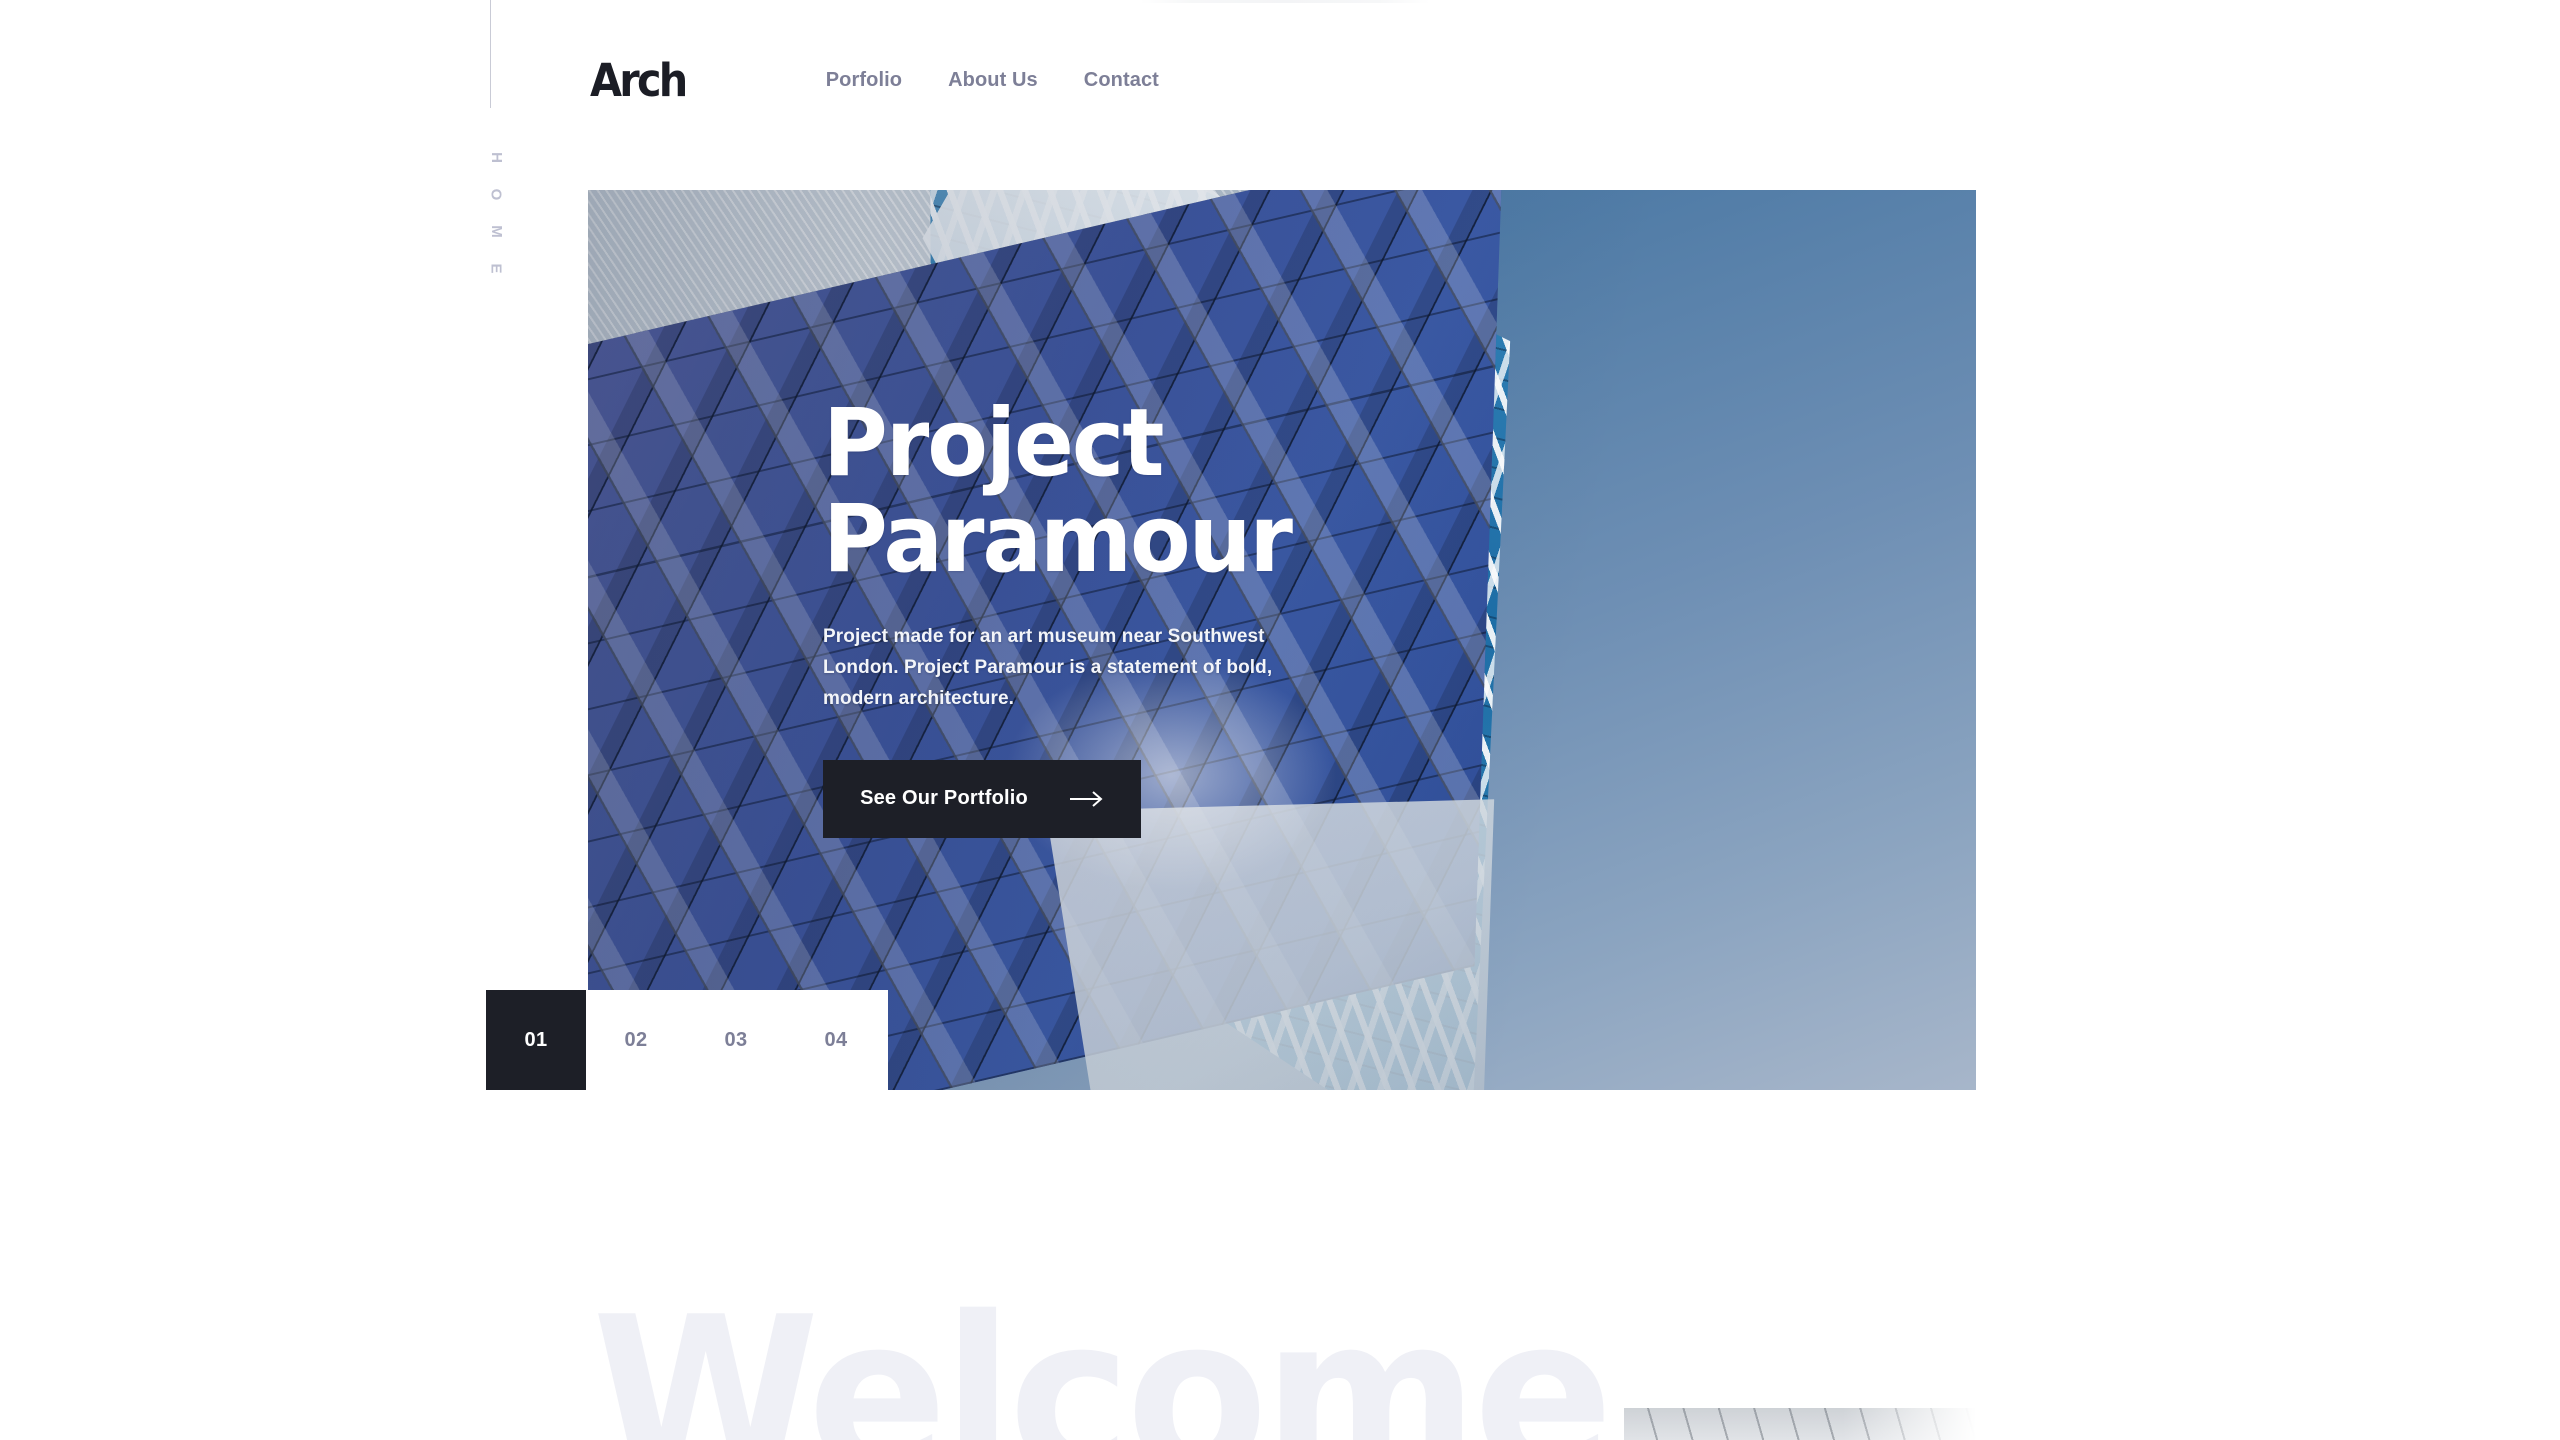  Describe the element at coordinates (490, 54) in the screenshot. I see `rail-divider-line` at that location.